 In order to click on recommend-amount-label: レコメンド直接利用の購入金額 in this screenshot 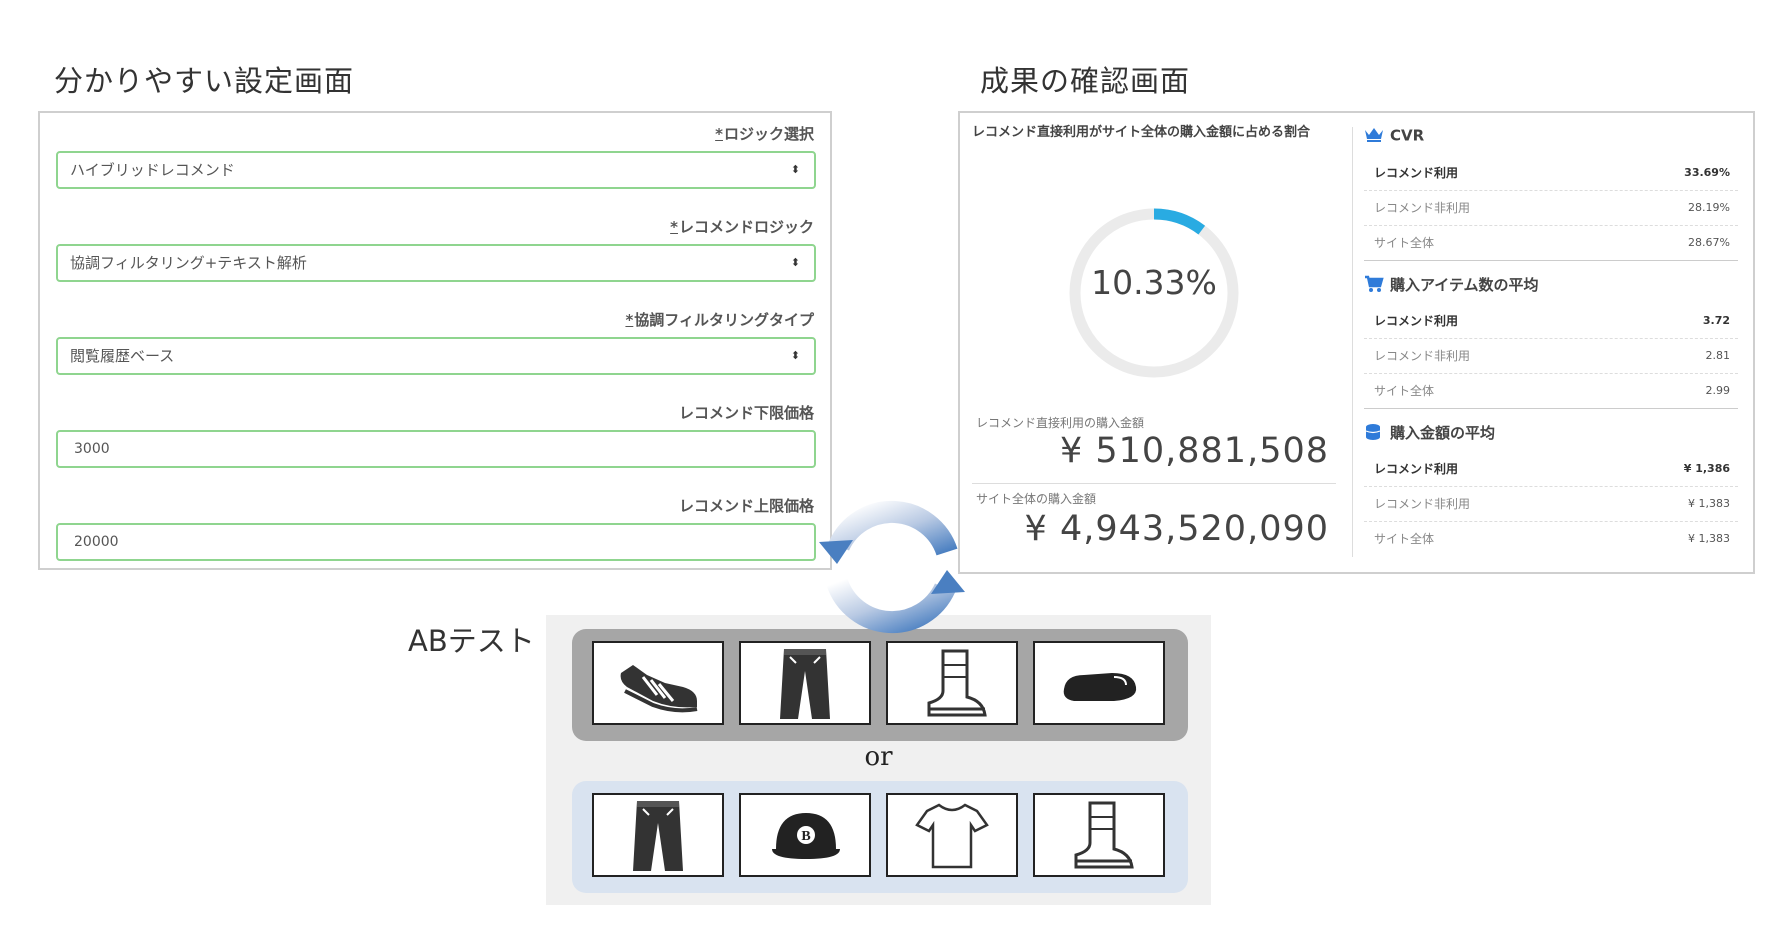, I will do `click(1060, 423)`.